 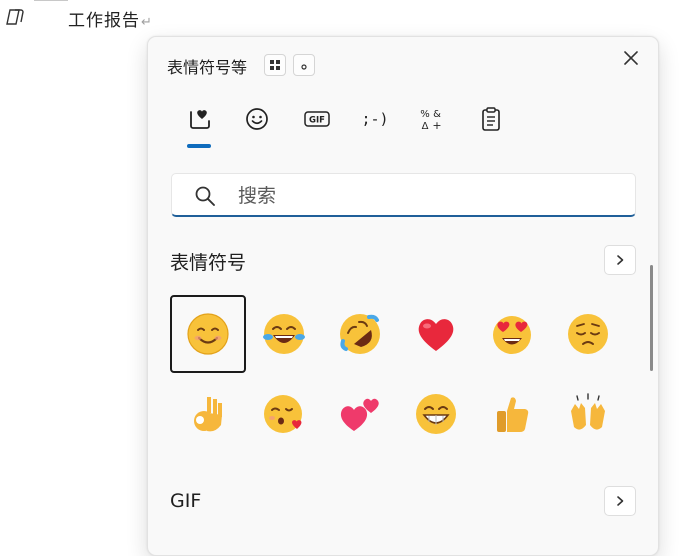 I want to click on raising-hands-icon, so click(x=588, y=411).